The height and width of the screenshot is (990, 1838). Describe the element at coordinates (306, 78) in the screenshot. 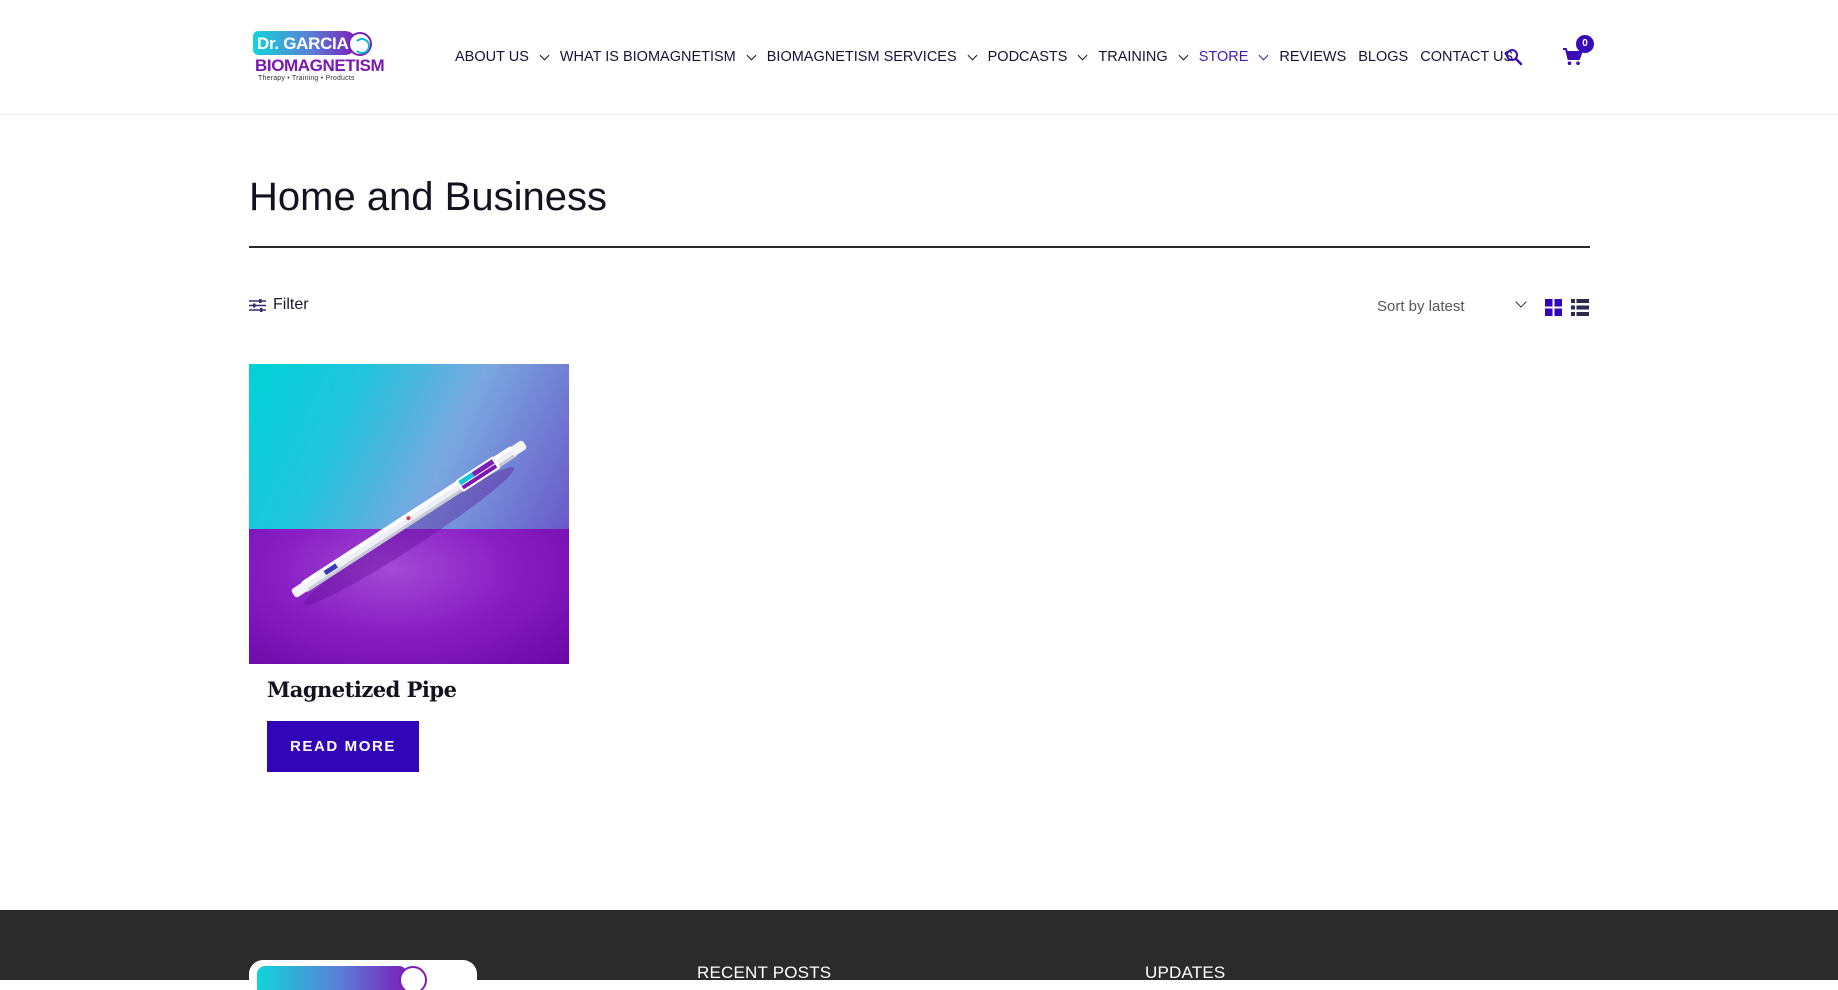

I see `logo-tagline: Therapy • Training • Products` at that location.